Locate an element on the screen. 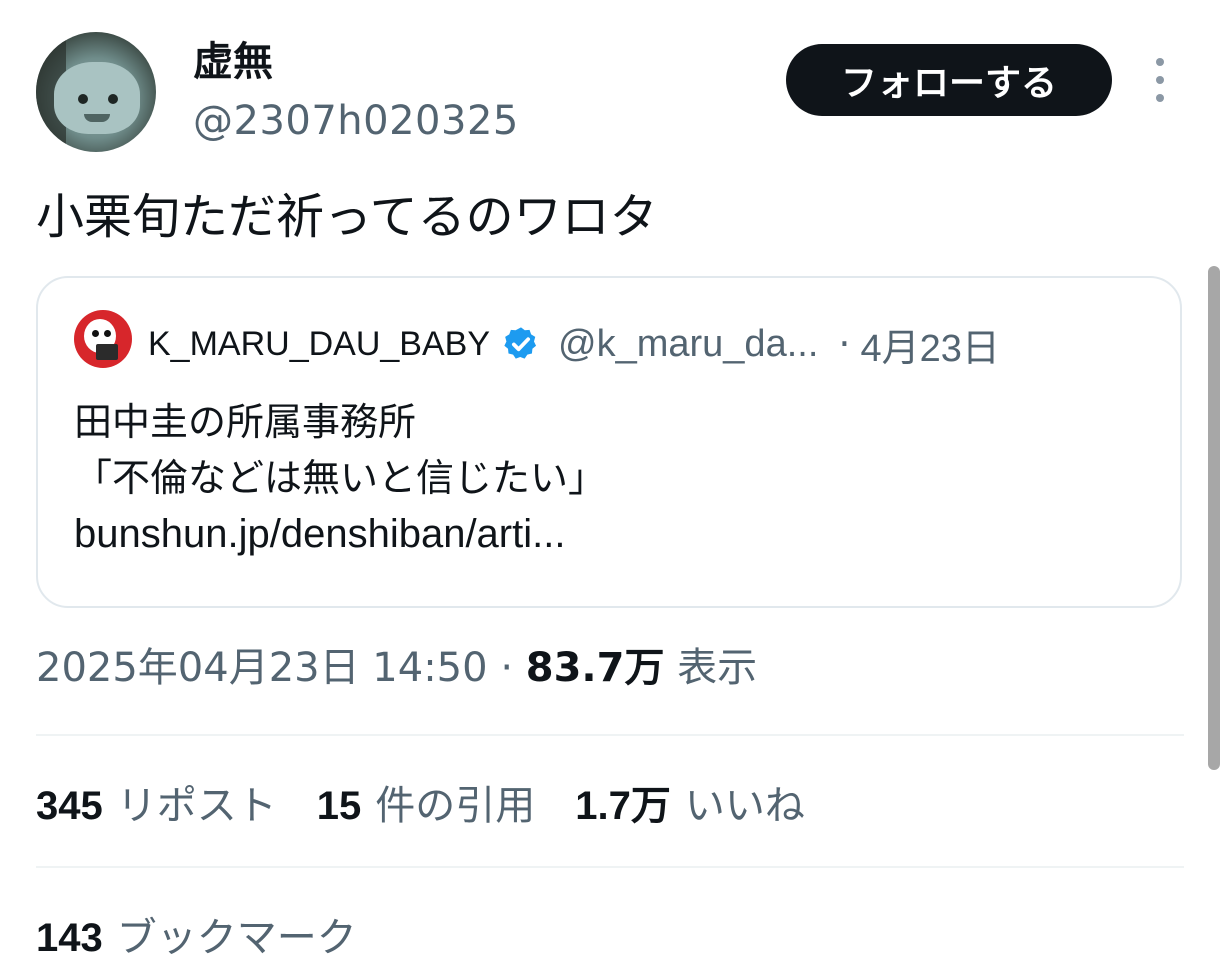 This screenshot has height=968, width=1220. avatar-figure is located at coordinates (97, 98).